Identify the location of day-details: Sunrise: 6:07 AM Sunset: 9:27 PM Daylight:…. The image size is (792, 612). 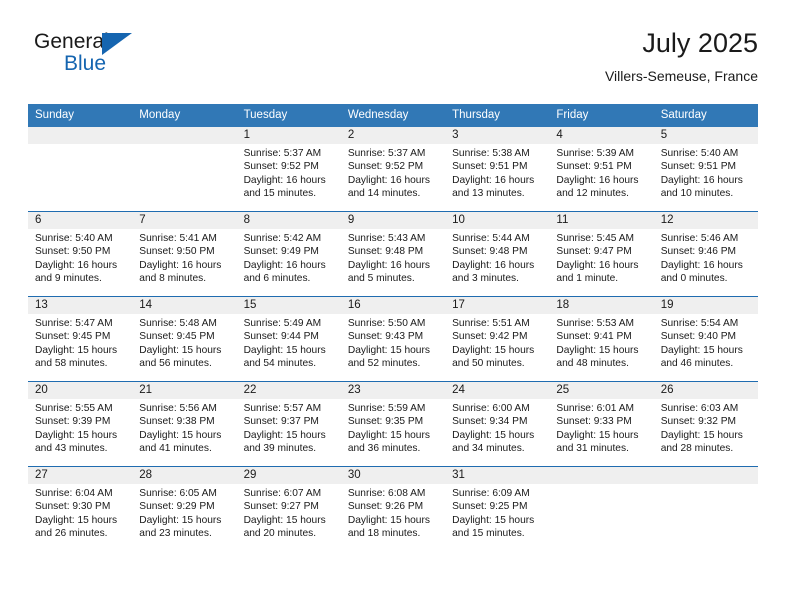
(289, 512).